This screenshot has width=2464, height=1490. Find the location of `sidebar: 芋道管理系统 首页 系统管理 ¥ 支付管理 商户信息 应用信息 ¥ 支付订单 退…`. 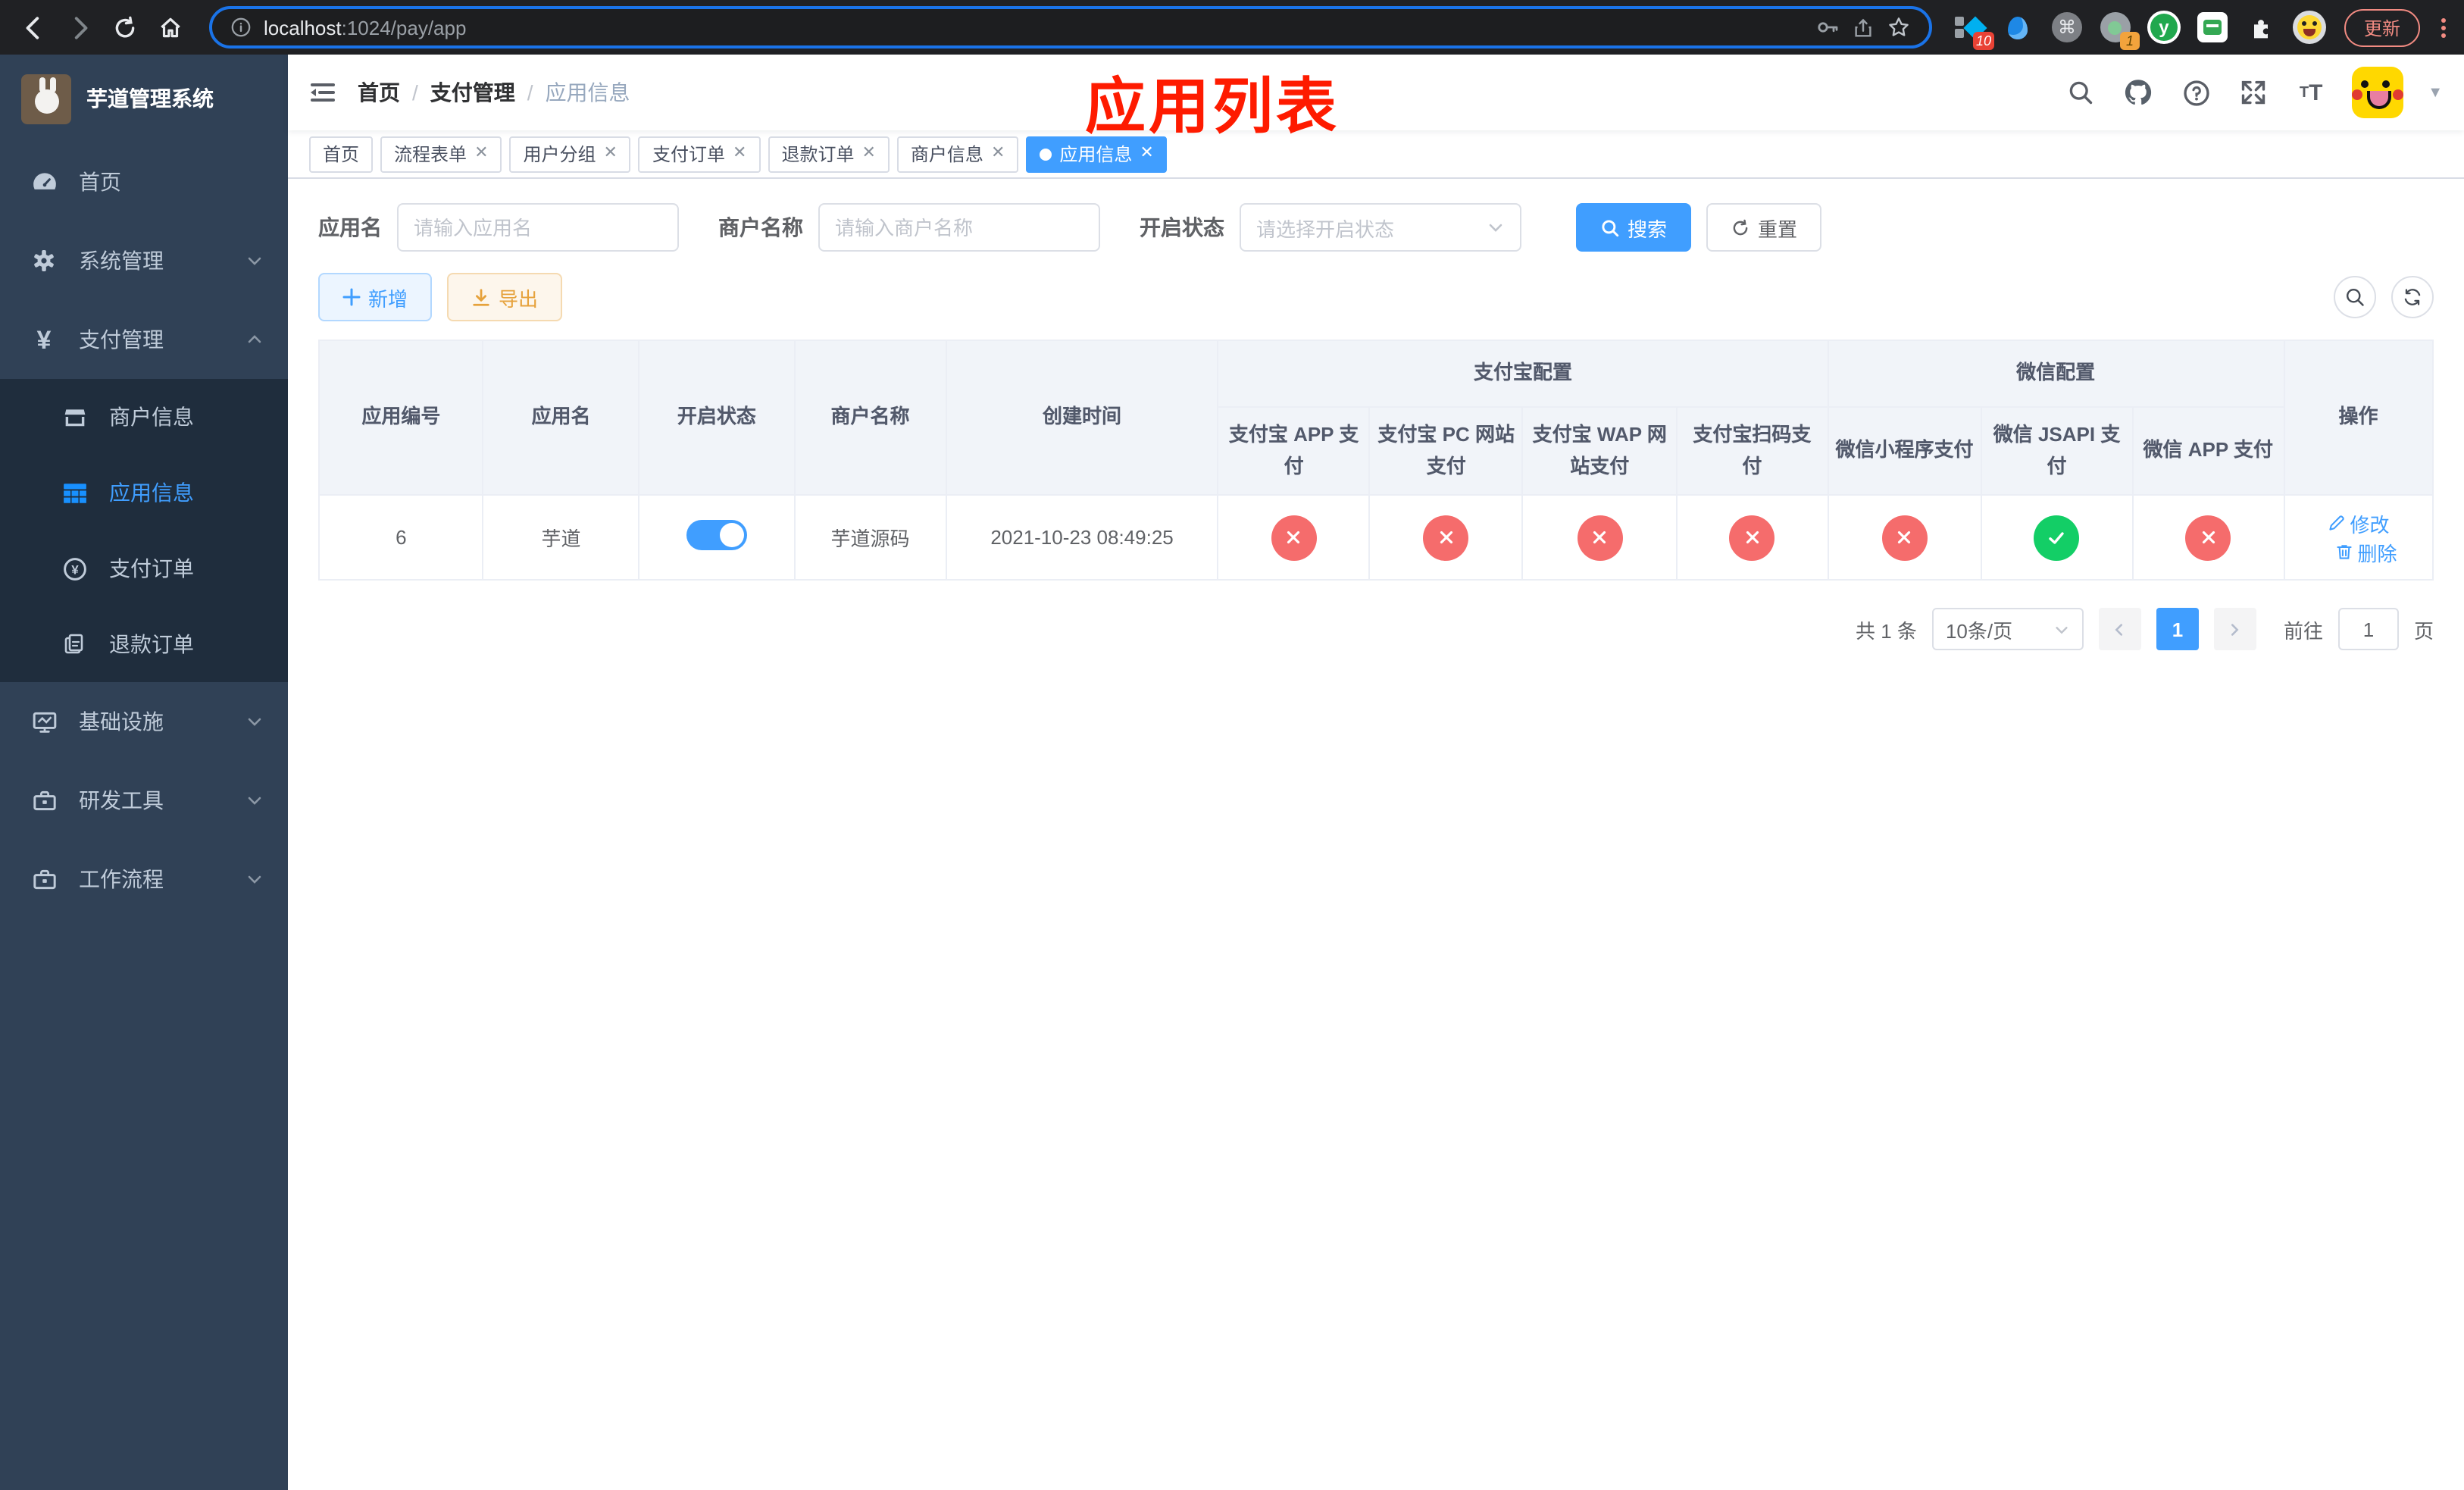

sidebar: 芋道管理系统 首页 系统管理 ¥ 支付管理 商户信息 应用信息 ¥ 支付订单 退… is located at coordinates (144, 772).